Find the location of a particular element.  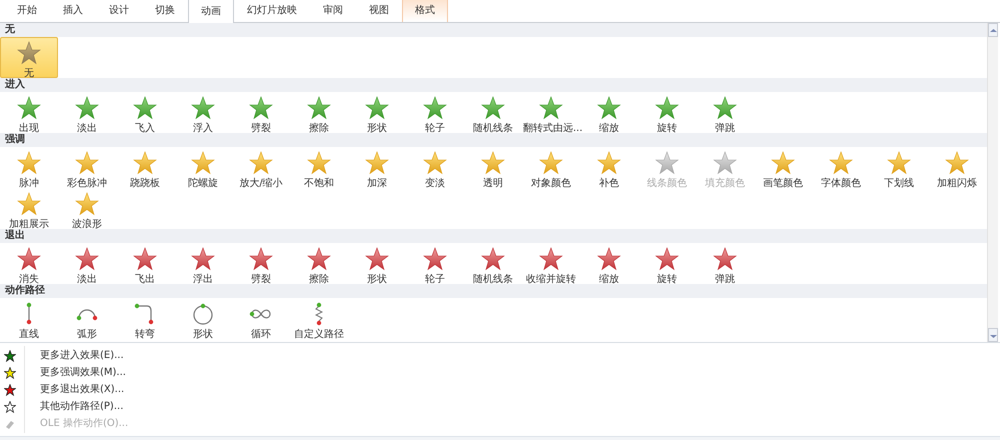

effect-item: 浮入 is located at coordinates (203, 112).